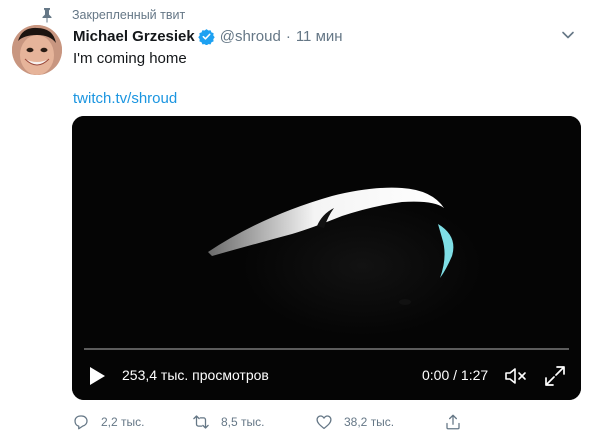  I want to click on tweet-link: twitch.tv/shroud, so click(327, 100).